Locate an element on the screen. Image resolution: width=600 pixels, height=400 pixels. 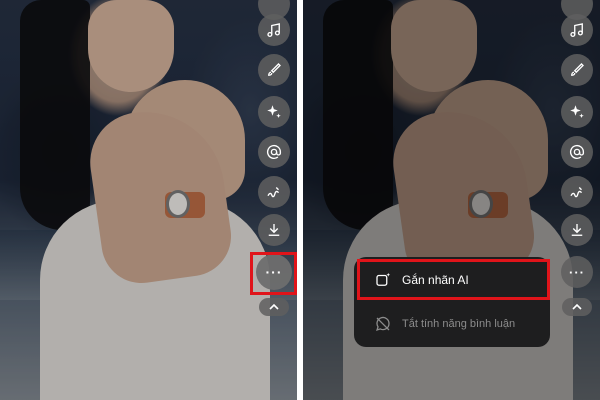
more-icon: ··· is located at coordinates (577, 272).